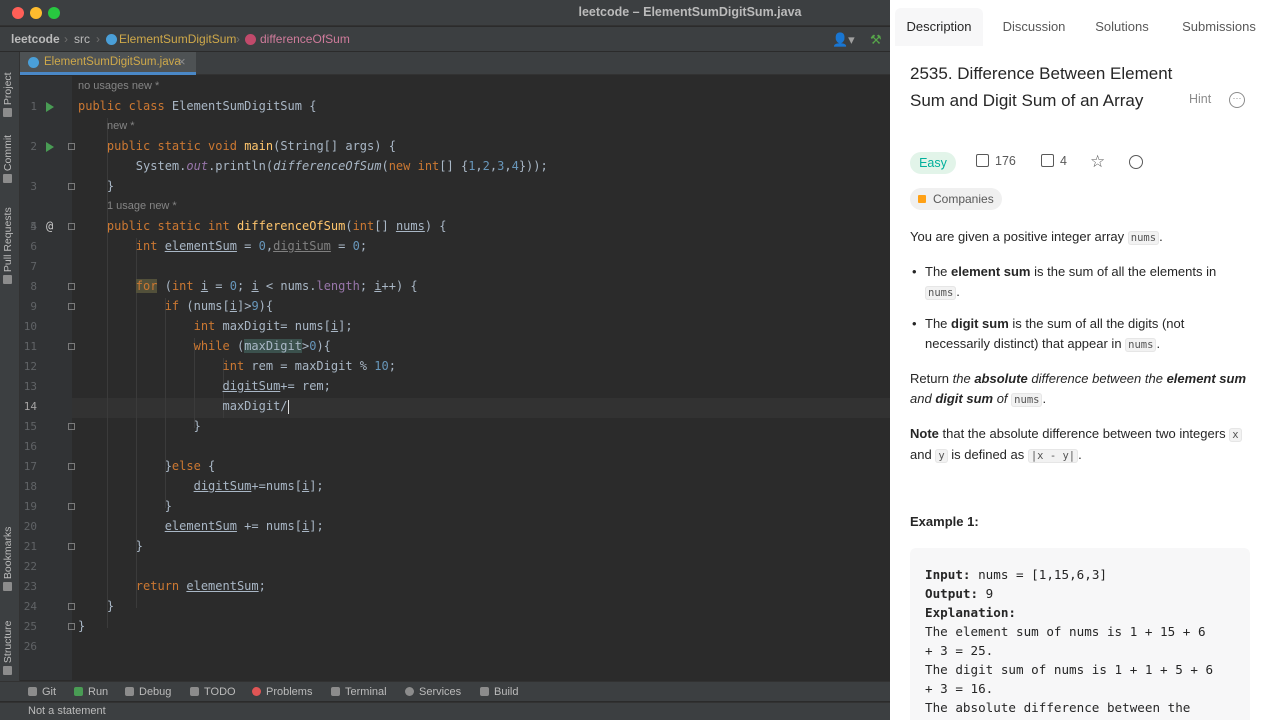 This screenshot has width=1280, height=720. I want to click on breadcrumb-method: differenceOfSum, so click(305, 39).